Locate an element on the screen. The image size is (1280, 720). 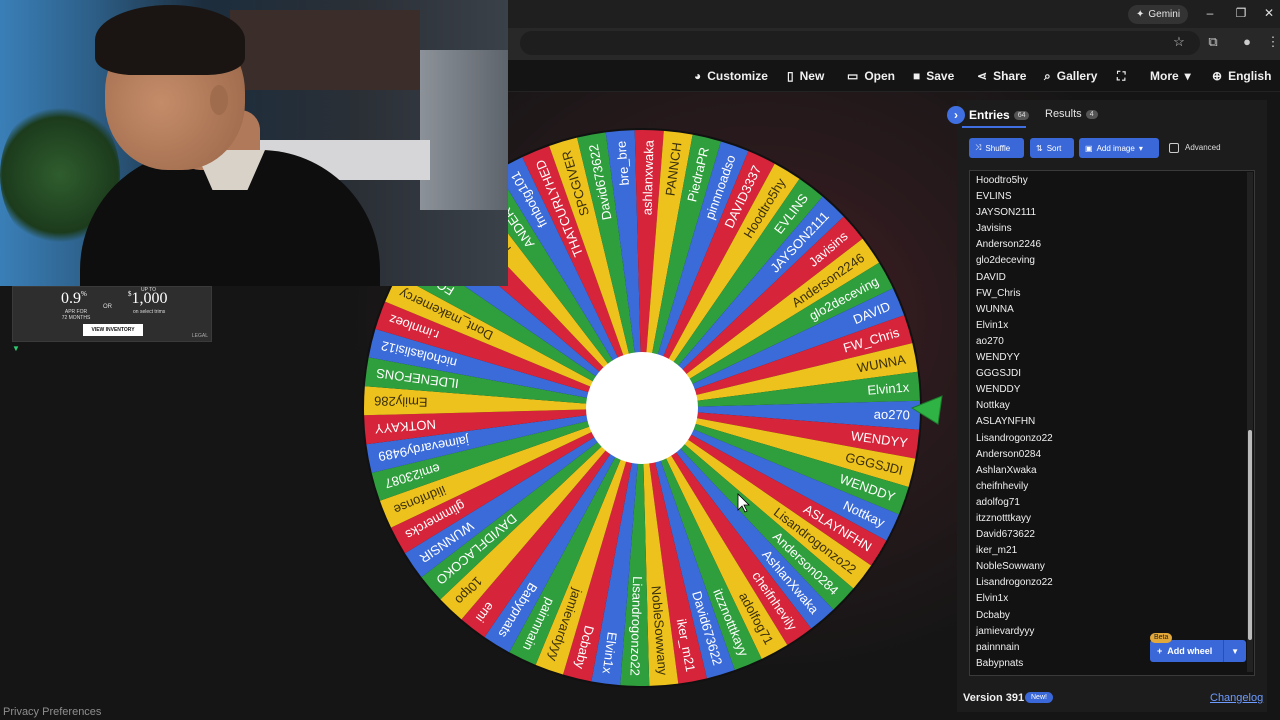
entry-item: GGGSJDI is located at coordinates (1115, 374).